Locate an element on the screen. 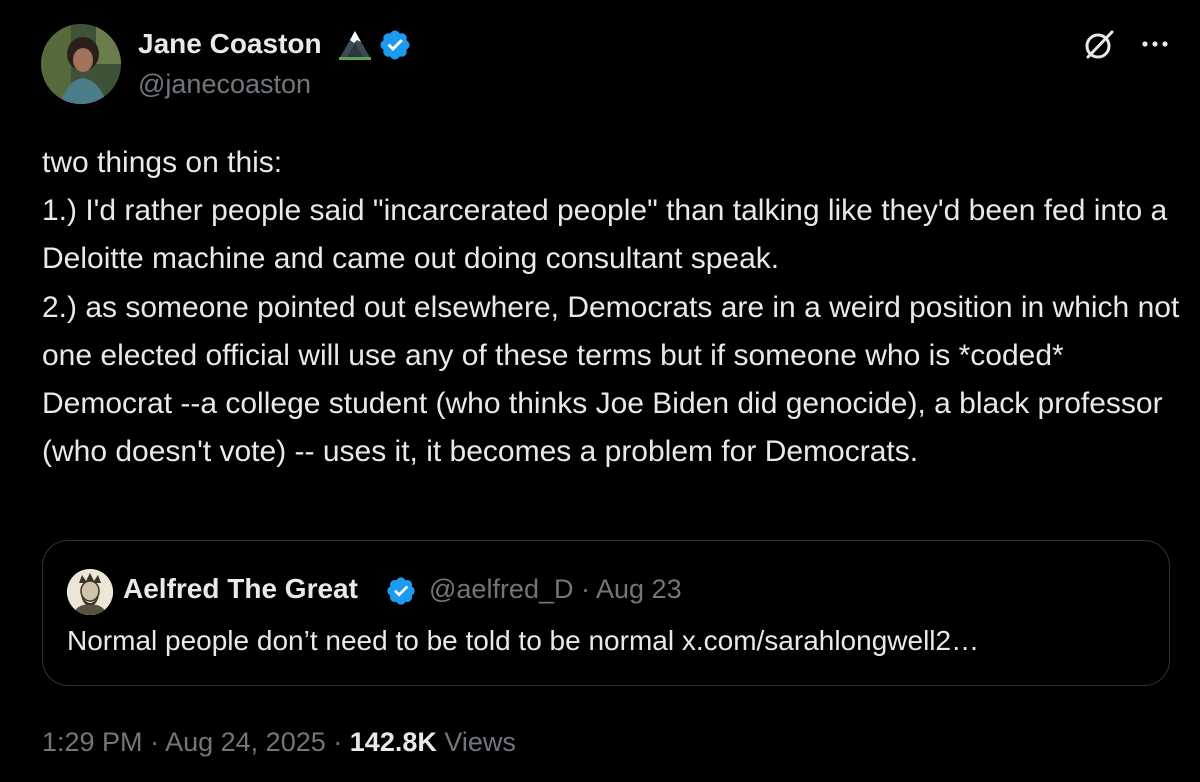 This screenshot has width=1200, height=782. author-handle: @janecoaston is located at coordinates (224, 84).